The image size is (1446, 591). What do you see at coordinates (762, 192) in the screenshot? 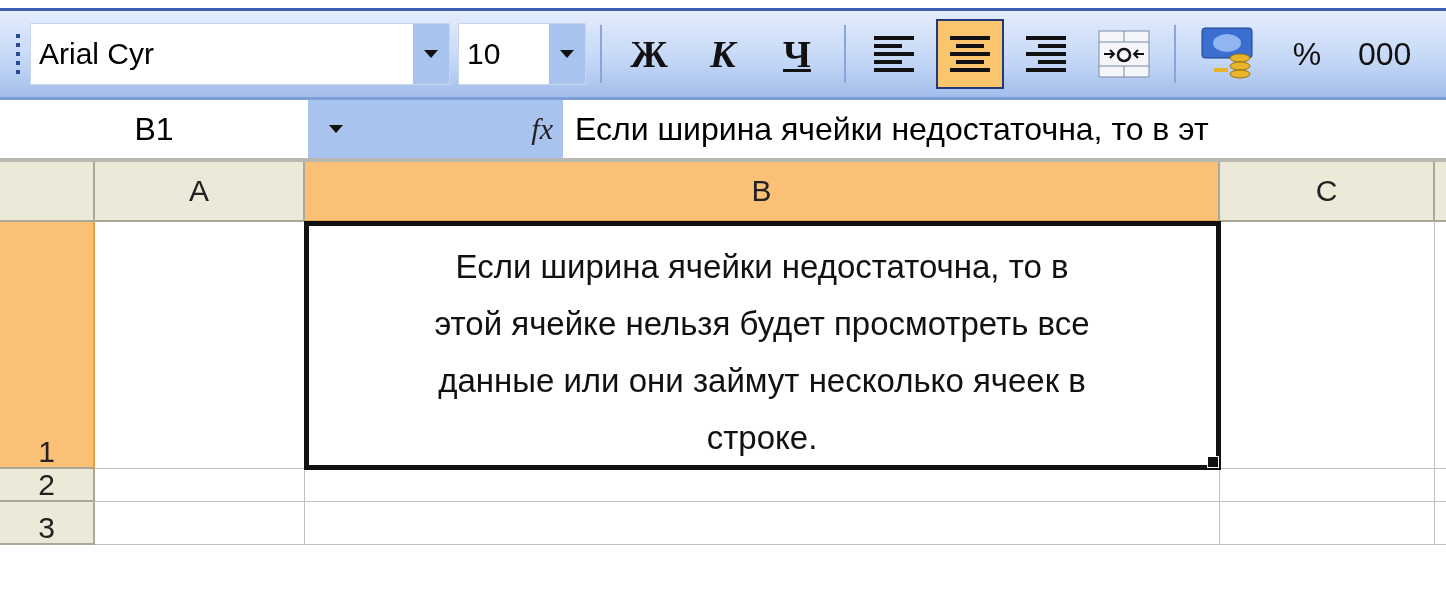
I see `column-header: B` at bounding box center [762, 192].